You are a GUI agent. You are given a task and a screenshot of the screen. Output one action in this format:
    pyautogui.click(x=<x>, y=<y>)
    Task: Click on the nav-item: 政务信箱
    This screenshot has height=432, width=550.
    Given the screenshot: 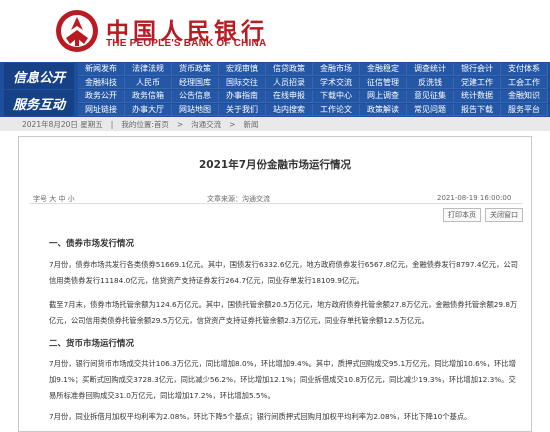 What is the action you would take?
    pyautogui.click(x=148, y=96)
    